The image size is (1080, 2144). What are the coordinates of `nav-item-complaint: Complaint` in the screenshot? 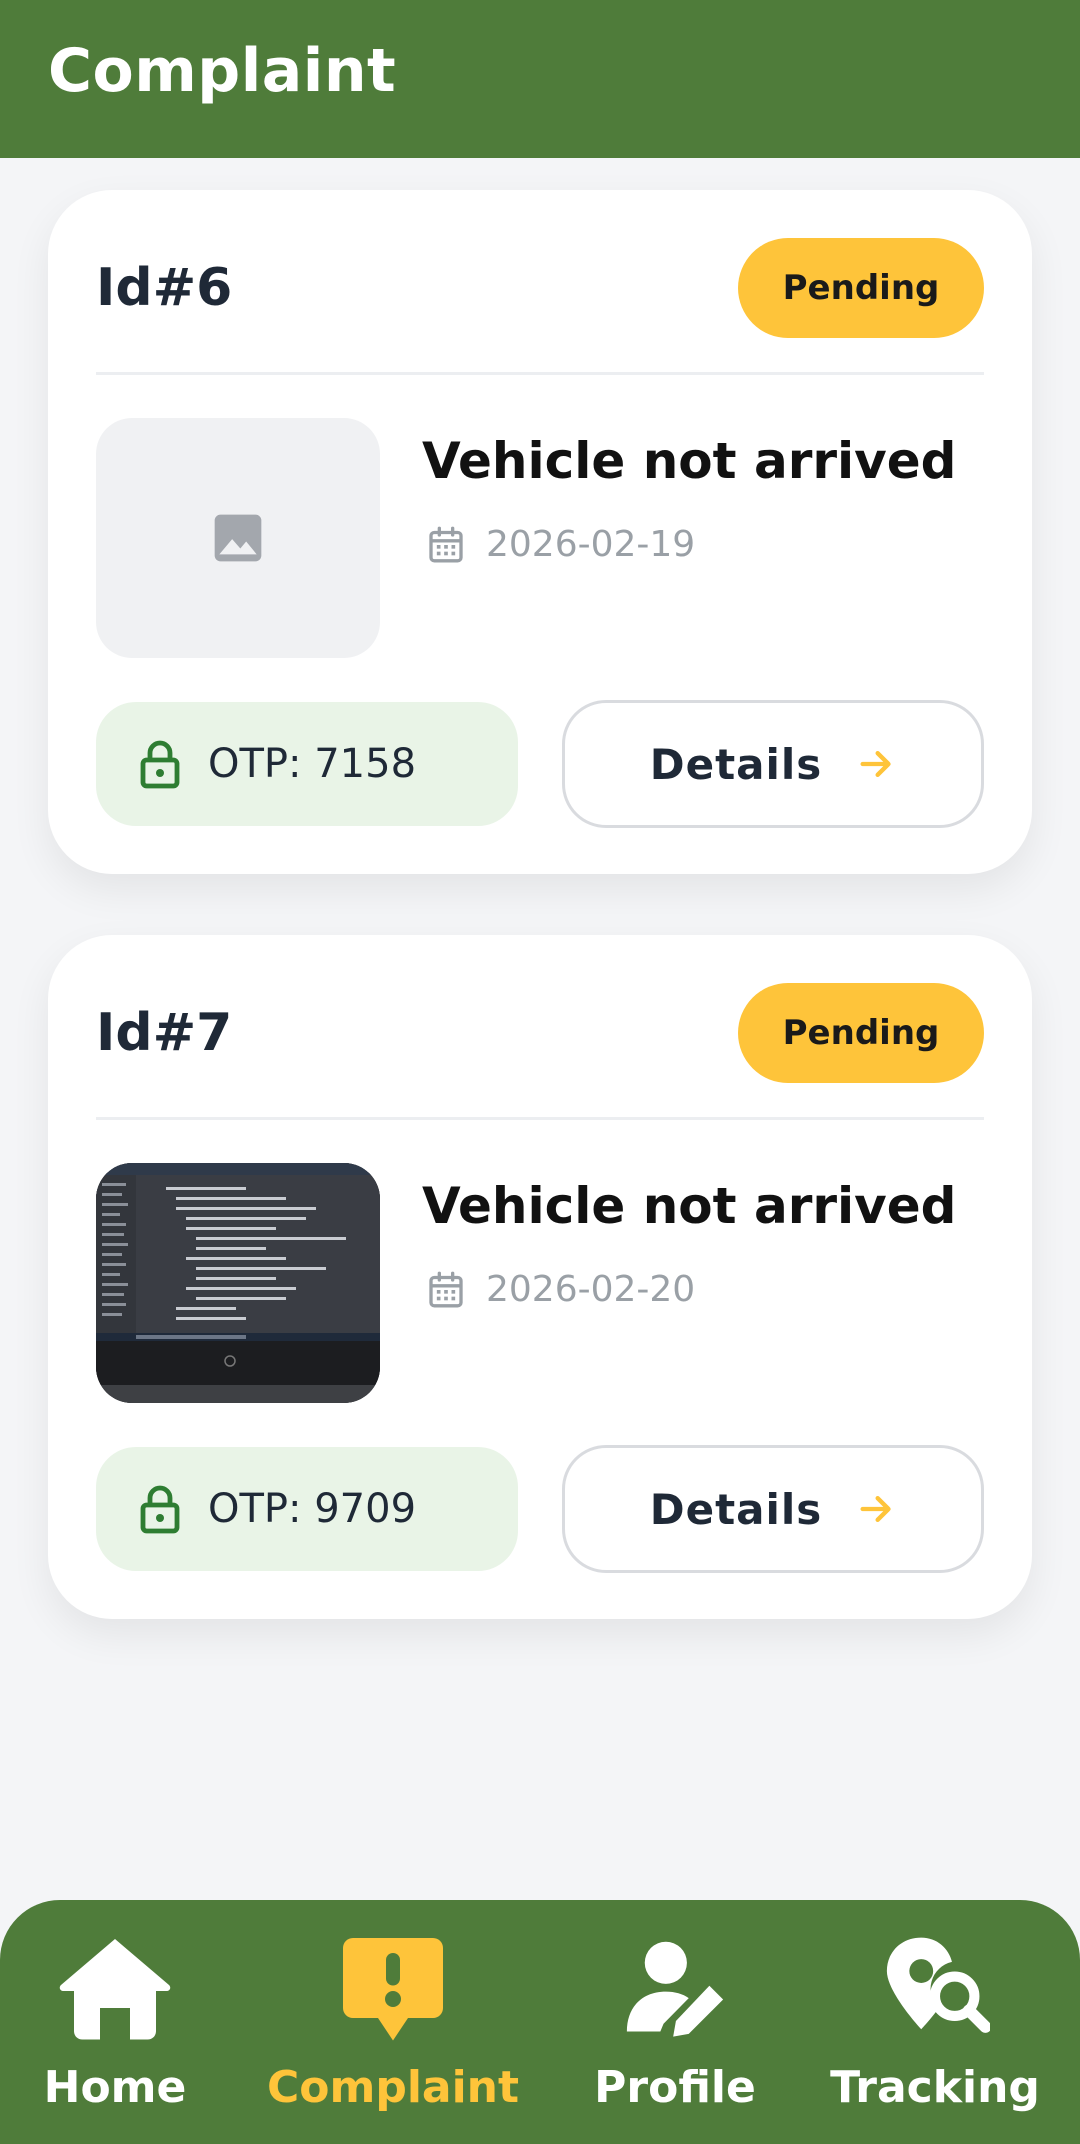 It's located at (393, 2022).